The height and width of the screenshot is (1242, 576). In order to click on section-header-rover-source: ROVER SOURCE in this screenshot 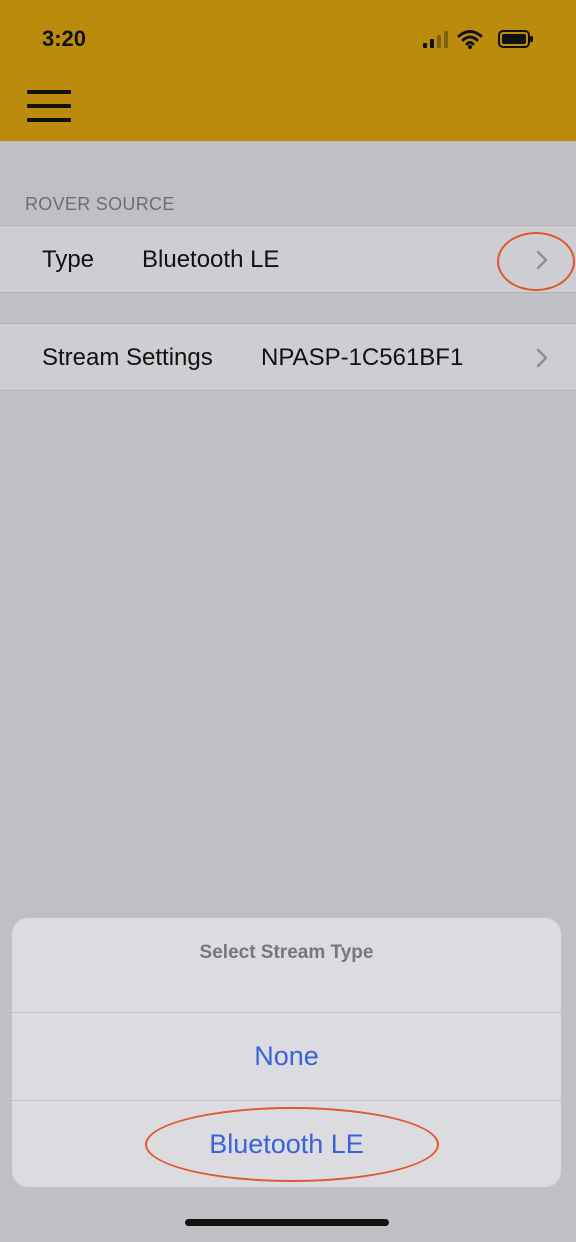, I will do `click(100, 204)`.